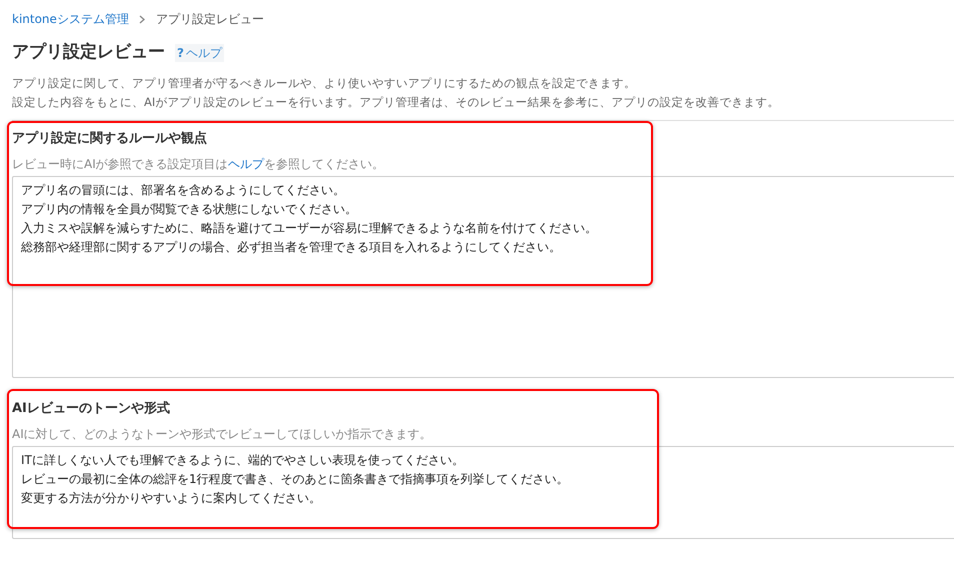 Image resolution: width=954 pixels, height=588 pixels. What do you see at coordinates (246, 163) in the screenshot?
I see `help-link: ヘルプ` at bounding box center [246, 163].